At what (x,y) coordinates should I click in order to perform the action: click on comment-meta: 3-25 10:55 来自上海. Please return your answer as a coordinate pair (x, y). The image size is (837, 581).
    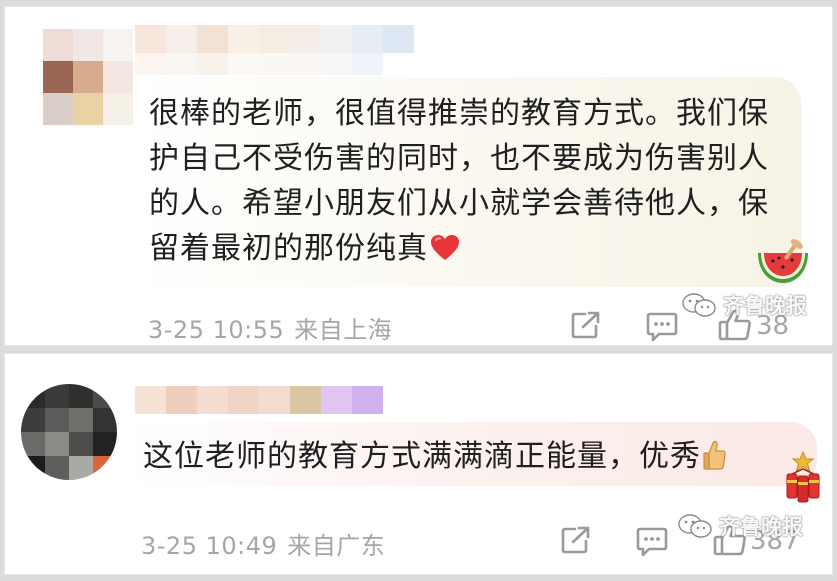
    Looking at the image, I should click on (270, 327).